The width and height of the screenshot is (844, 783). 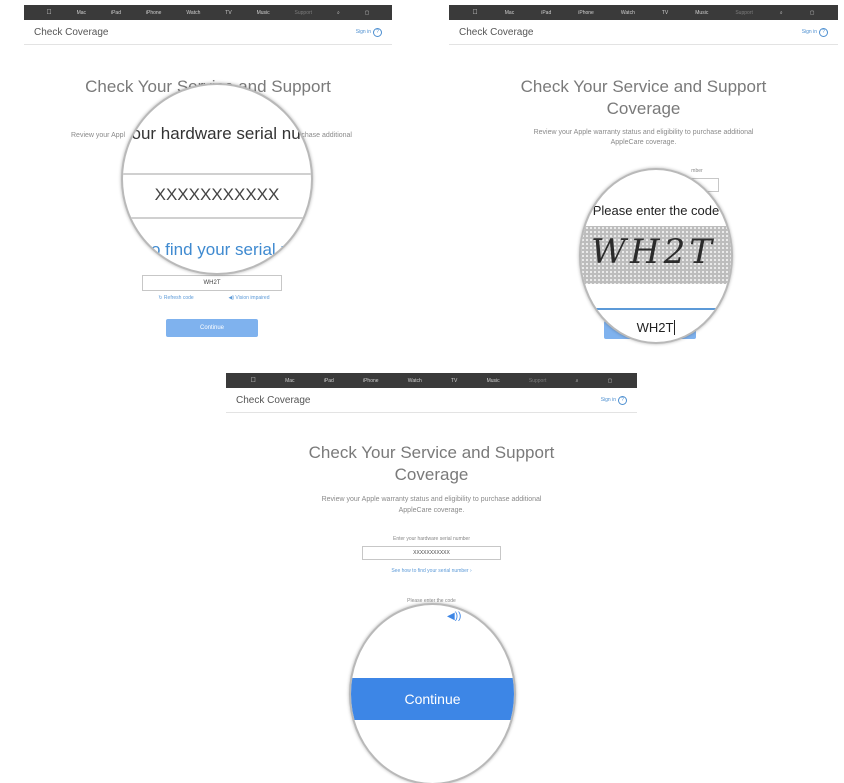 What do you see at coordinates (222, 250) in the screenshot?
I see `zoom-find-serial-link: v to find your serial n` at bounding box center [222, 250].